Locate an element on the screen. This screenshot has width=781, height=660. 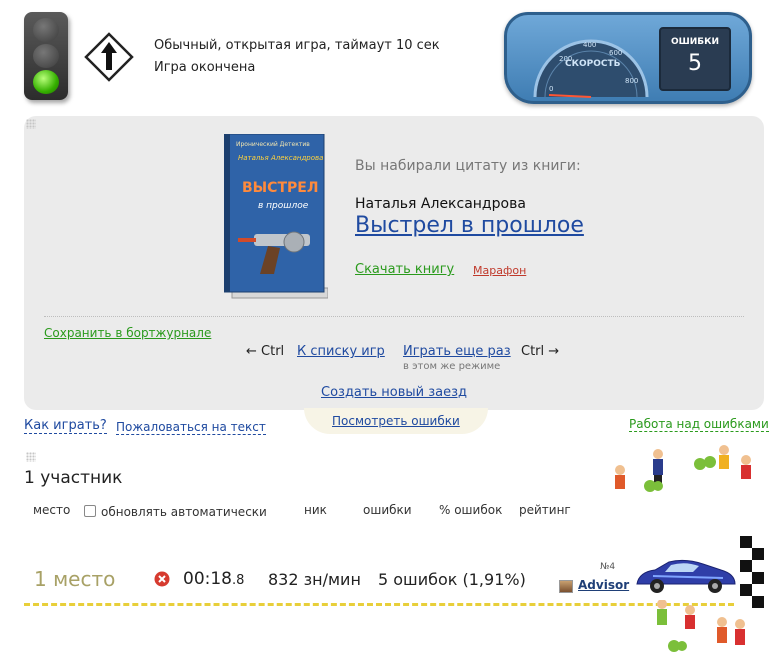
cover-author: Наталья Александрова is located at coordinates (280, 158).